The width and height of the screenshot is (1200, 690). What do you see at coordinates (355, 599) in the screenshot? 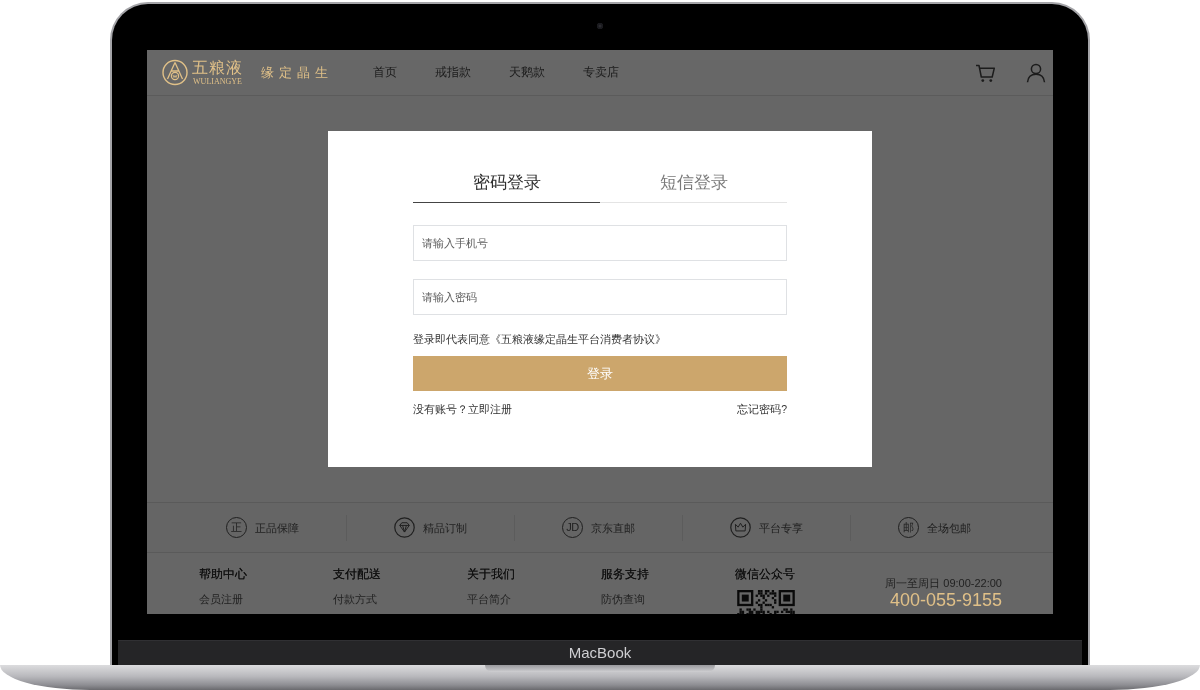
I see `footer-link: 付款方式` at bounding box center [355, 599].